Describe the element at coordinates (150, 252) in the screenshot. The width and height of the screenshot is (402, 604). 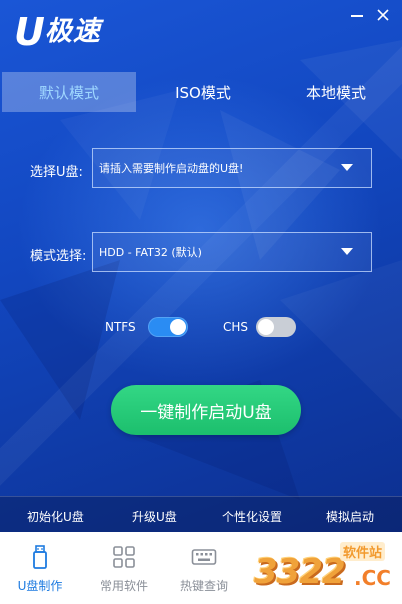
I see `mode-select-value: HDD - FAT32 (默认)` at that location.